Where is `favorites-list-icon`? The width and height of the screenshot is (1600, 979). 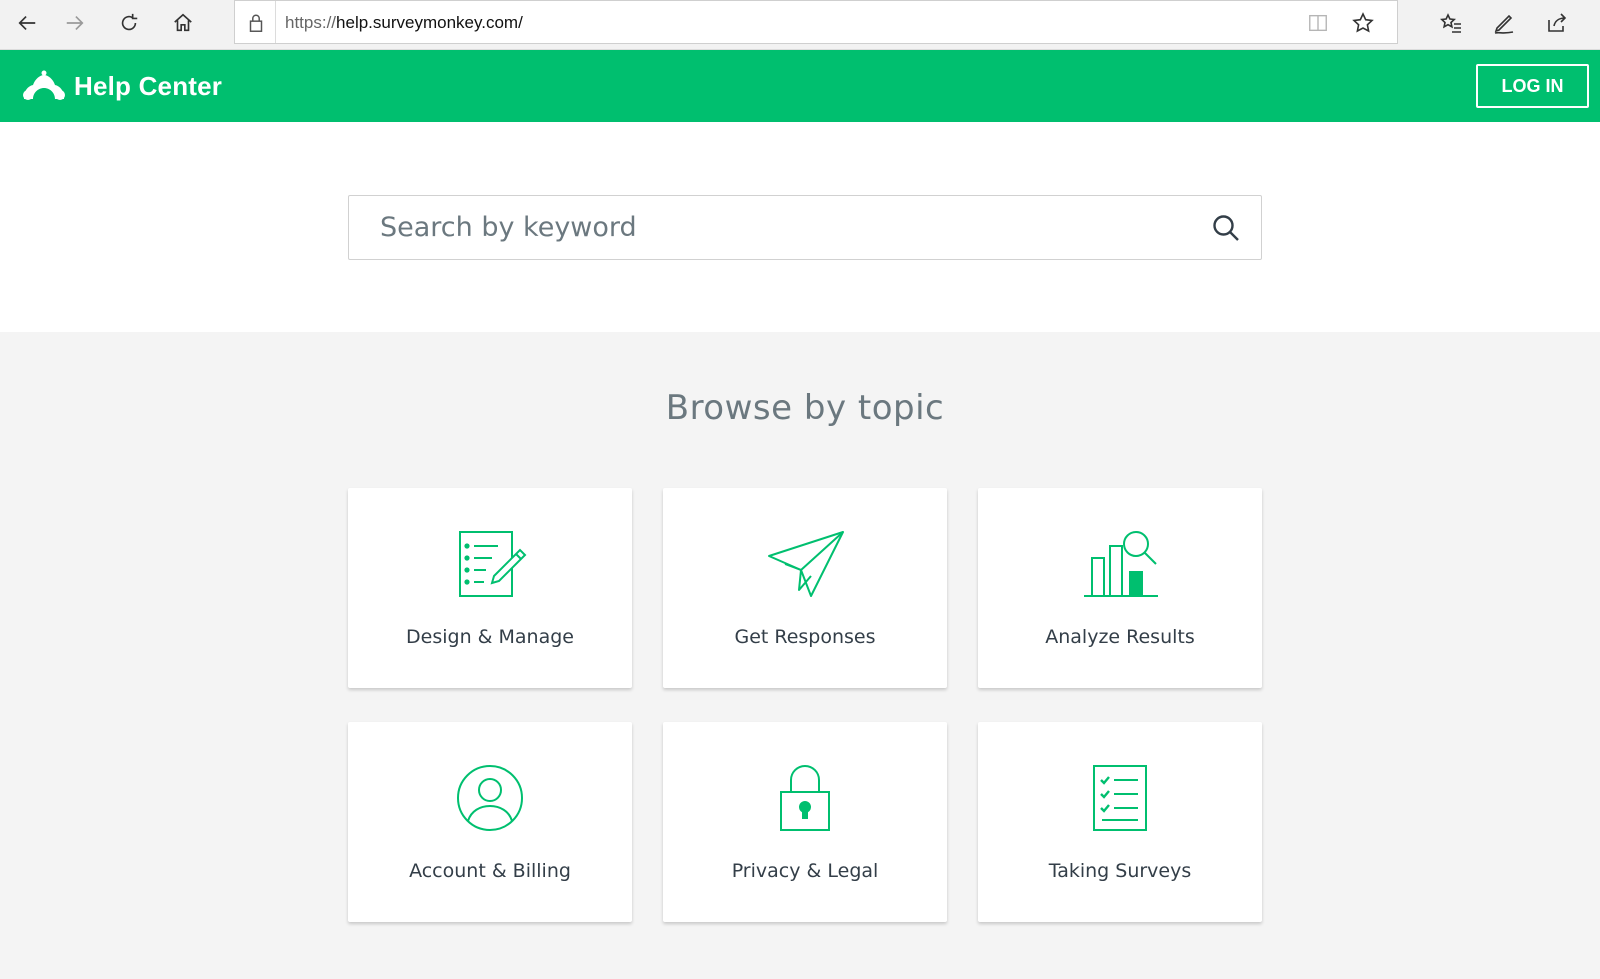
favorites-list-icon is located at coordinates (1450, 23).